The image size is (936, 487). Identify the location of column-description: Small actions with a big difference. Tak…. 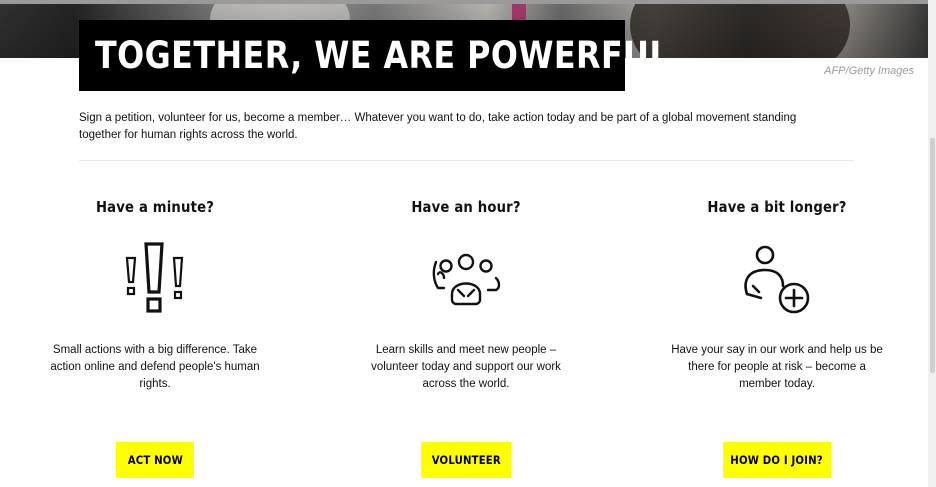
(155, 367).